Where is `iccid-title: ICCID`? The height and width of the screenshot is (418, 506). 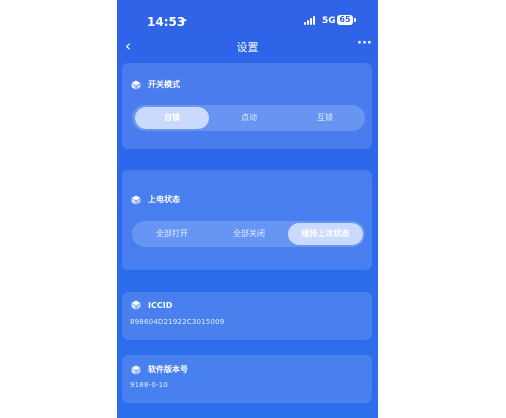
iccid-title: ICCID is located at coordinates (160, 305).